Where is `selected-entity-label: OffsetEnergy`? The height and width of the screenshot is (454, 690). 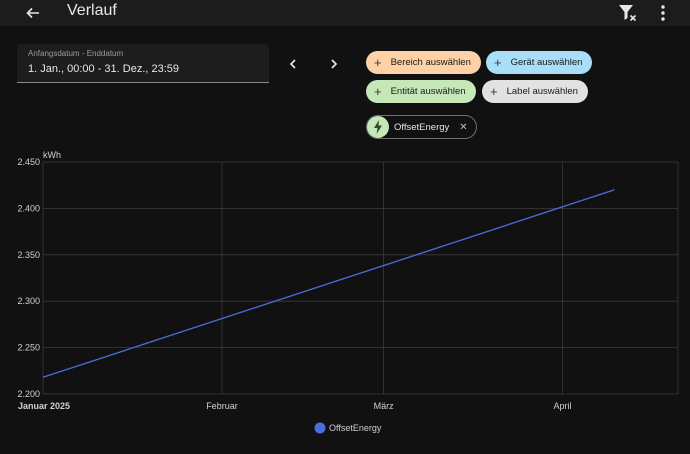 selected-entity-label: OffsetEnergy is located at coordinates (422, 127).